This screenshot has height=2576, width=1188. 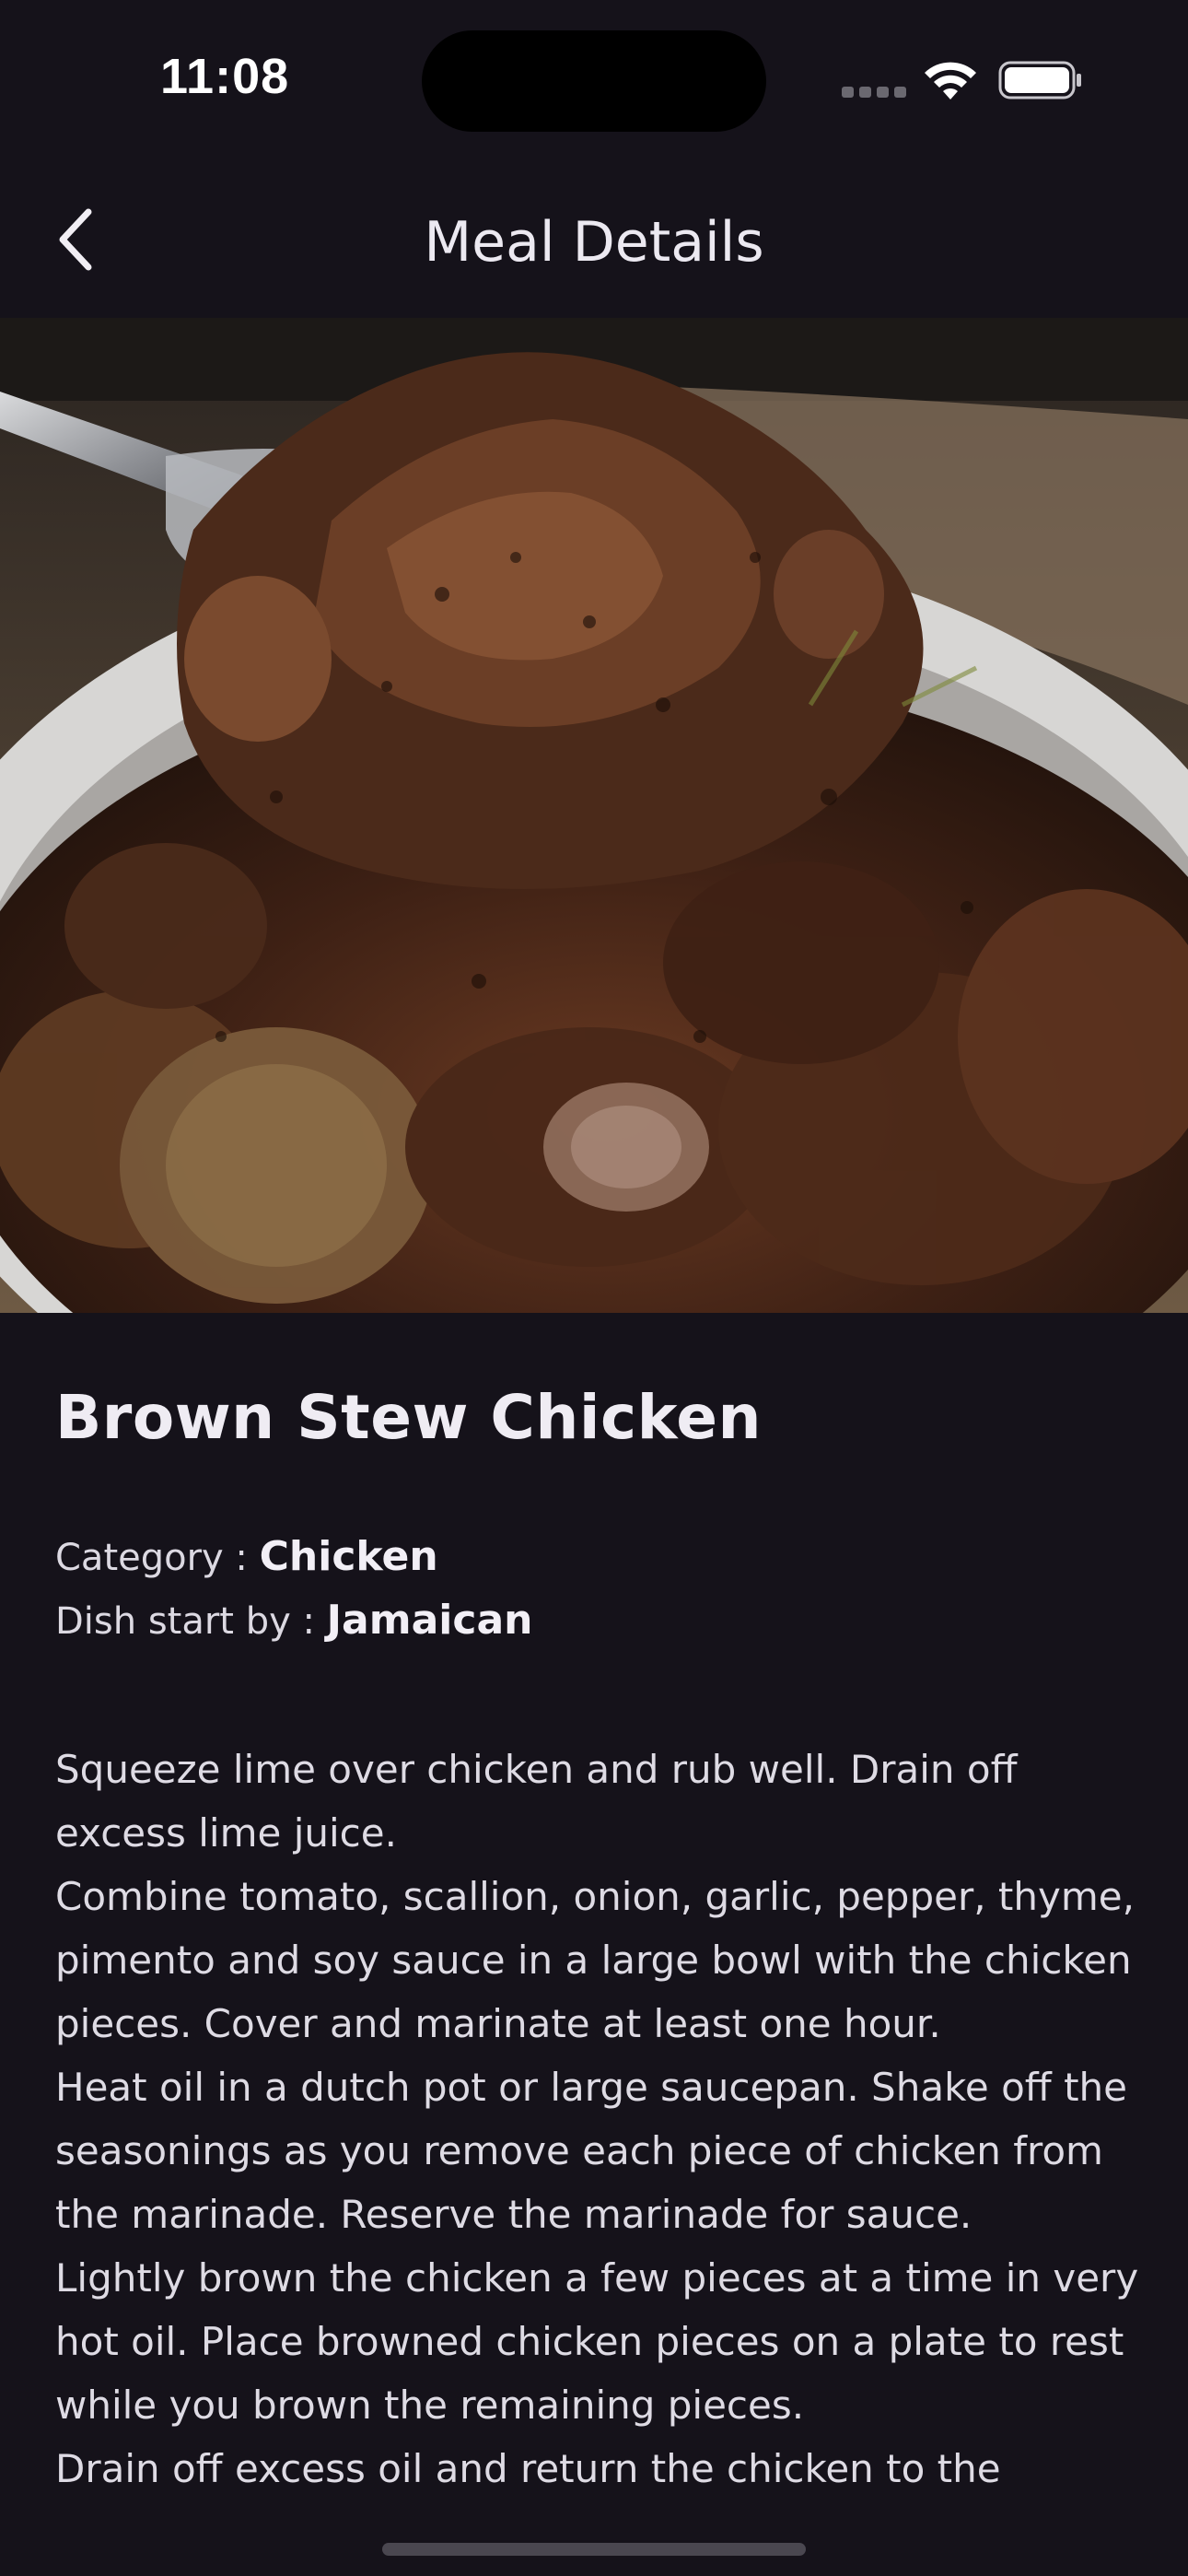 What do you see at coordinates (348, 1556) in the screenshot?
I see `category-value: Chicken` at bounding box center [348, 1556].